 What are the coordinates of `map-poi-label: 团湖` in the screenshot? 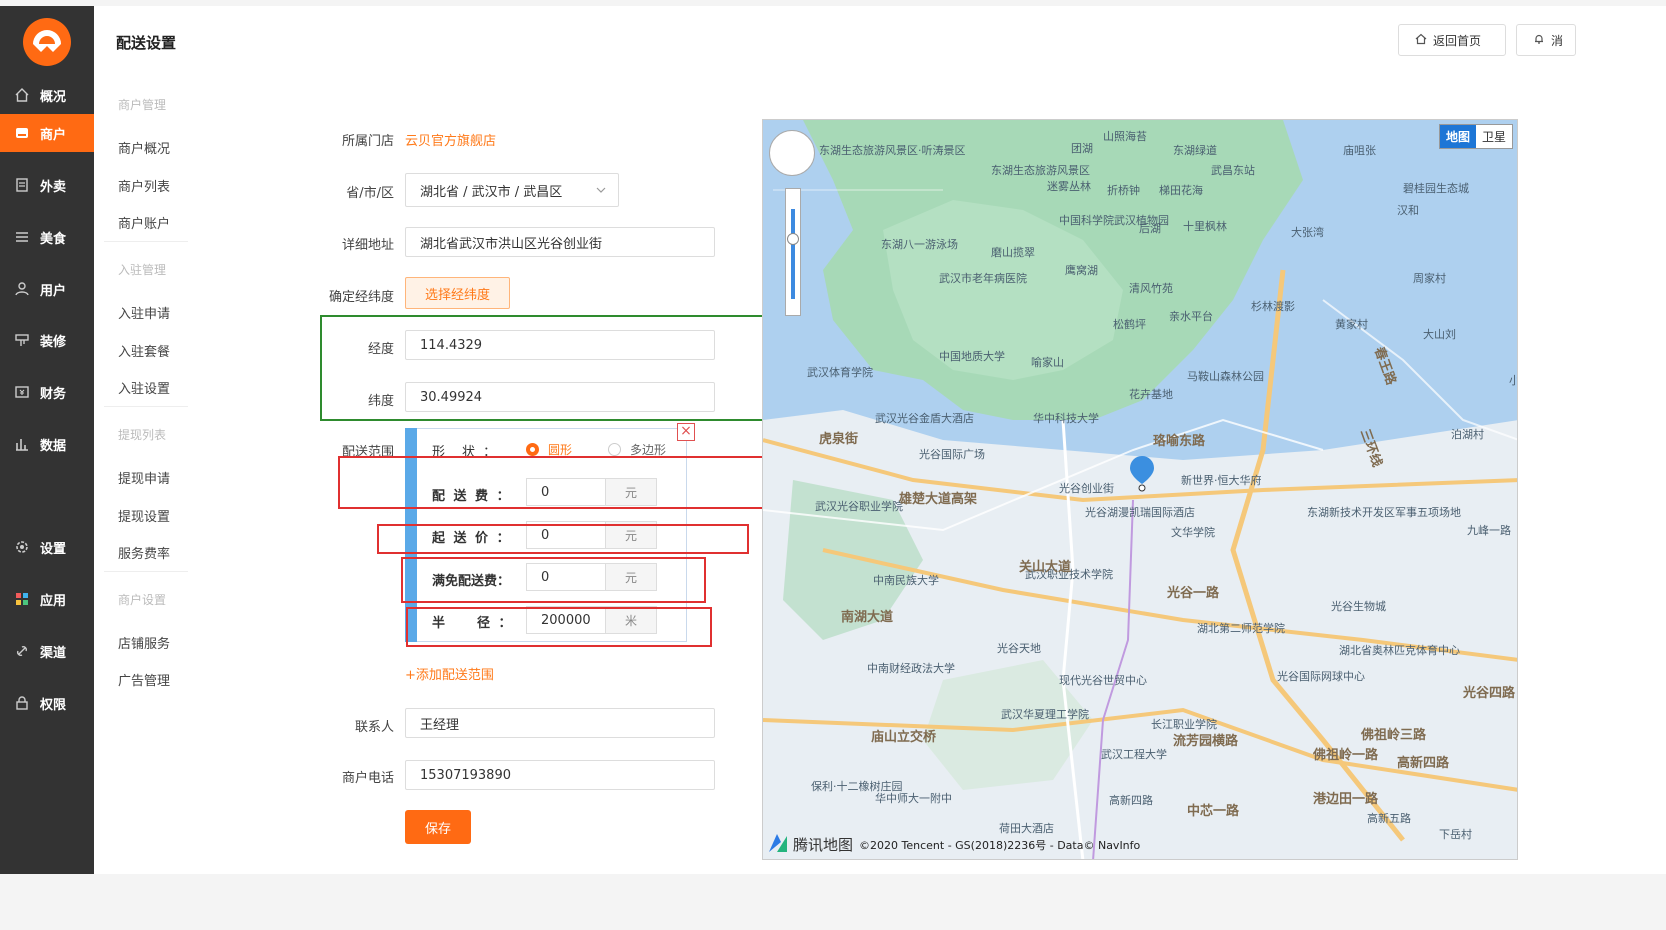 It's located at (1082, 148).